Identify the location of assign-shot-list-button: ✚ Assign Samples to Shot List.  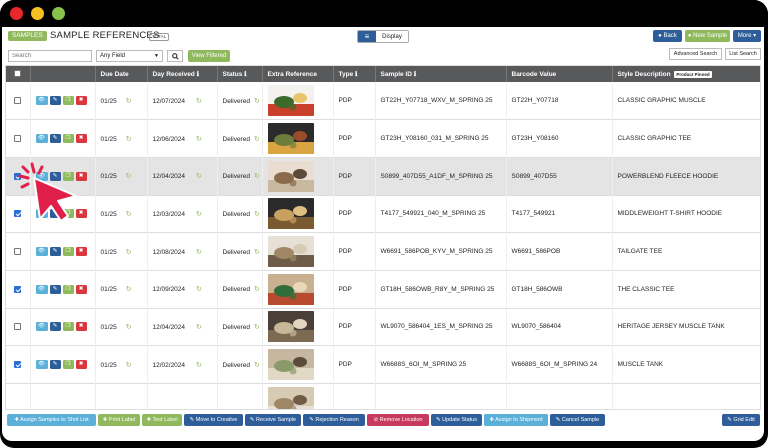
(51, 420).